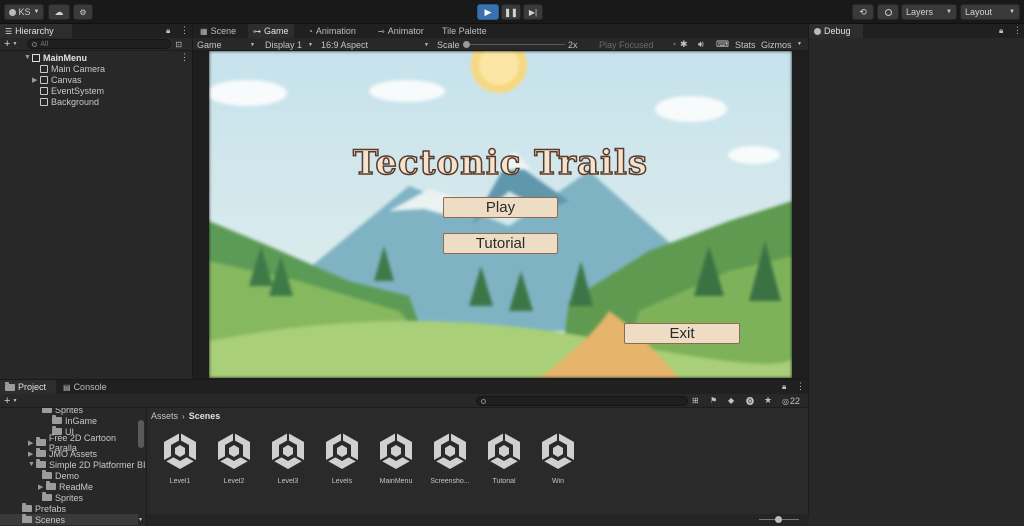  I want to click on project-folder-item: InGame, so click(74, 420).